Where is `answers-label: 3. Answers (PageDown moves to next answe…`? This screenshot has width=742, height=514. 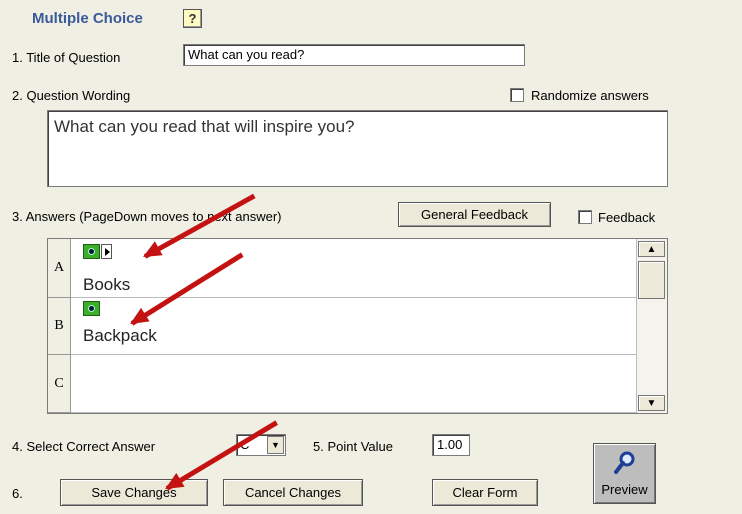 answers-label: 3. Answers (PageDown moves to next answe… is located at coordinates (147, 216).